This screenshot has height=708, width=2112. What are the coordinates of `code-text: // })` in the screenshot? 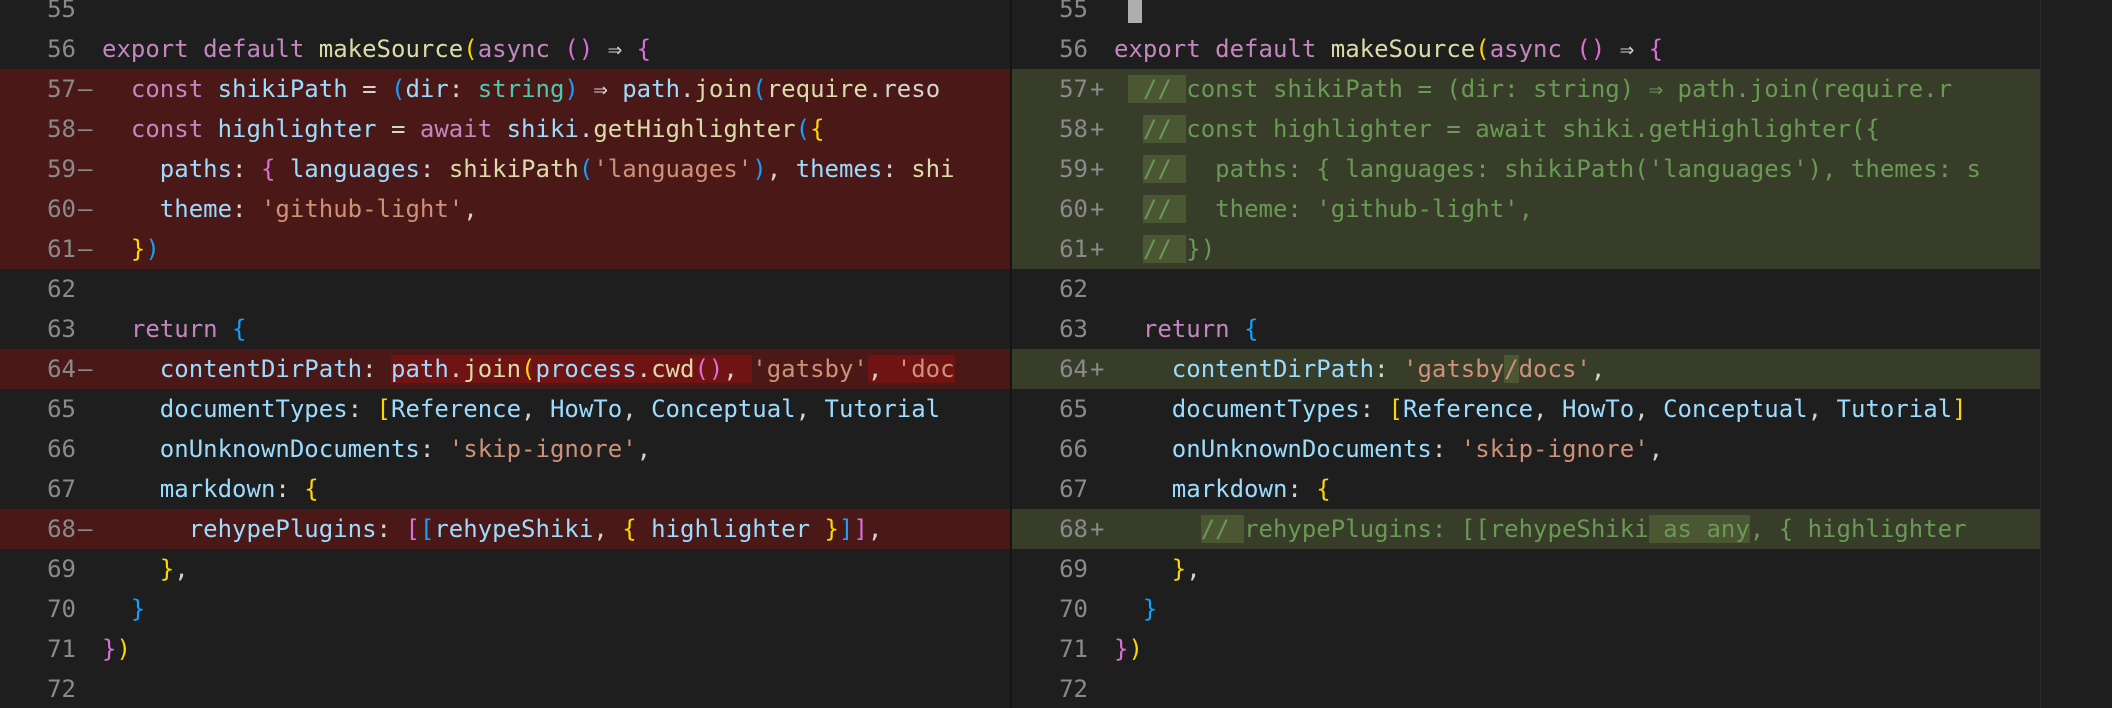 It's located at (1164, 249).